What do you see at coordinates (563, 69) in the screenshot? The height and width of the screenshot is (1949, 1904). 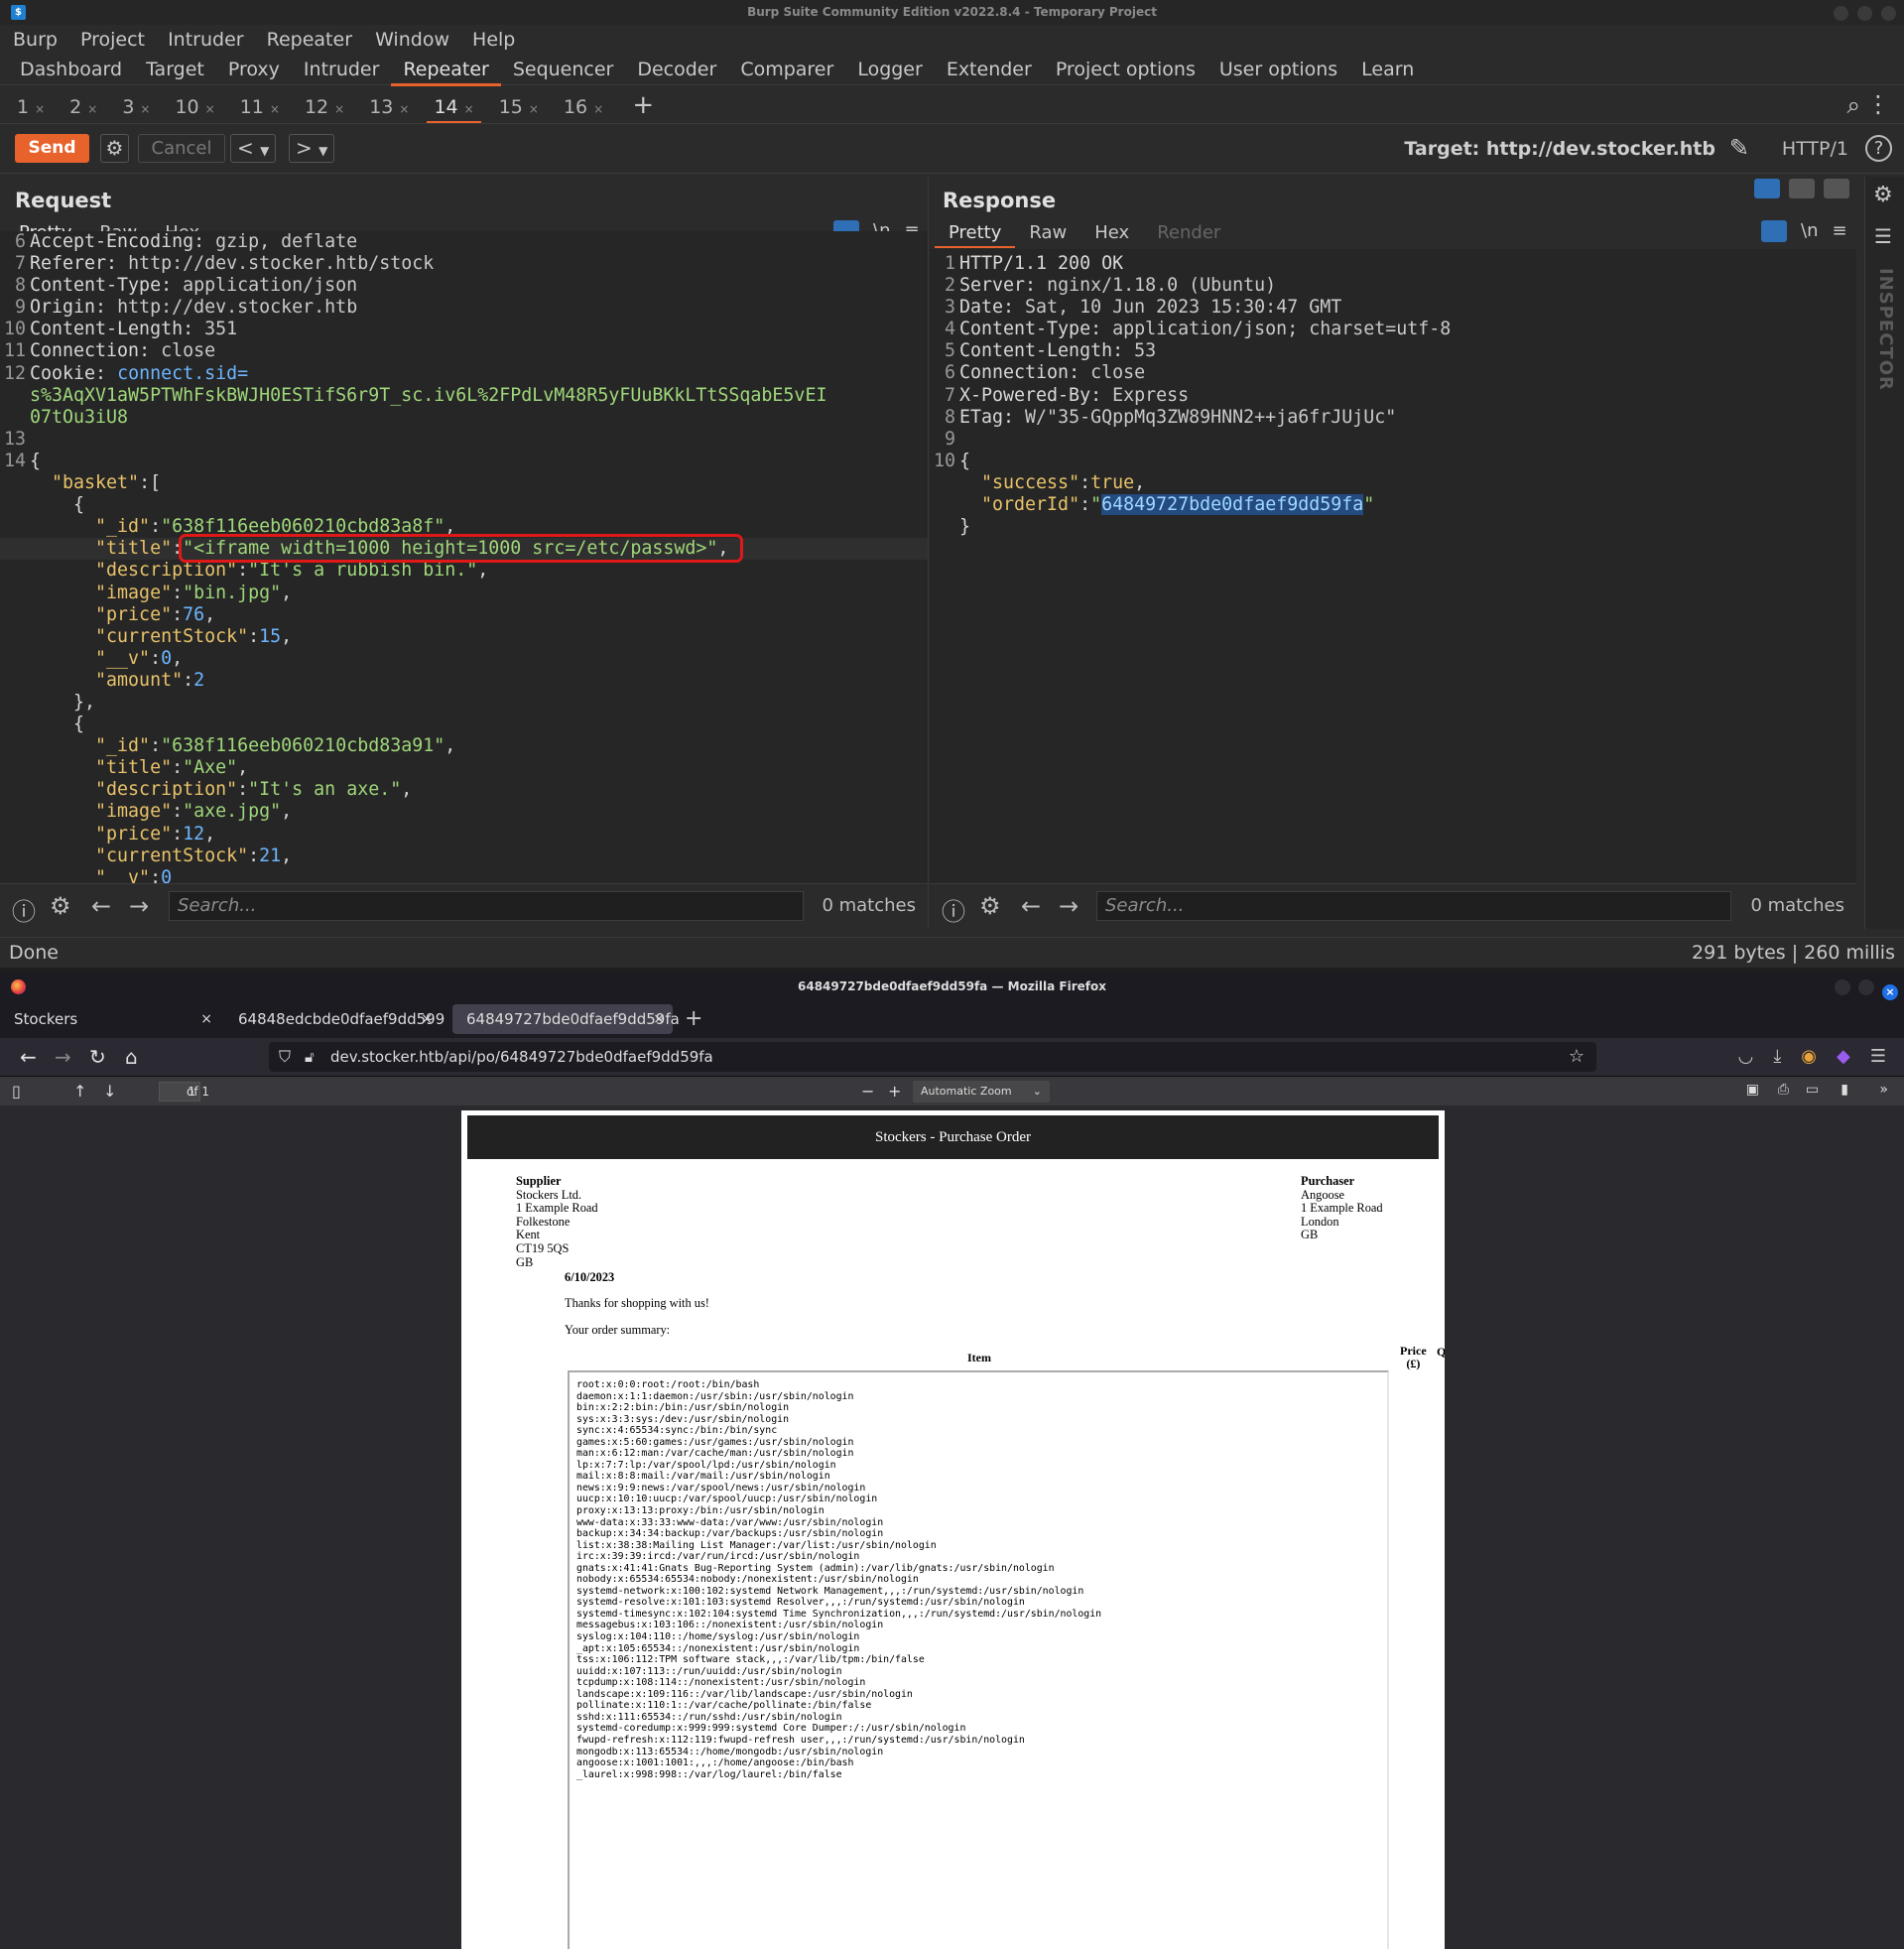 I see `tab-sequencer: Sequencer` at bounding box center [563, 69].